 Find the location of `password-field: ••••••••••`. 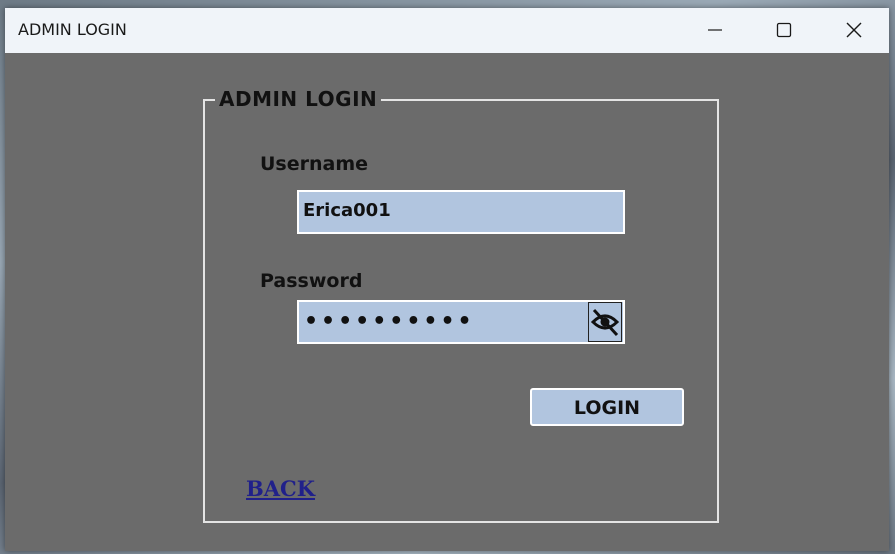

password-field: •••••••••• is located at coordinates (461, 322).